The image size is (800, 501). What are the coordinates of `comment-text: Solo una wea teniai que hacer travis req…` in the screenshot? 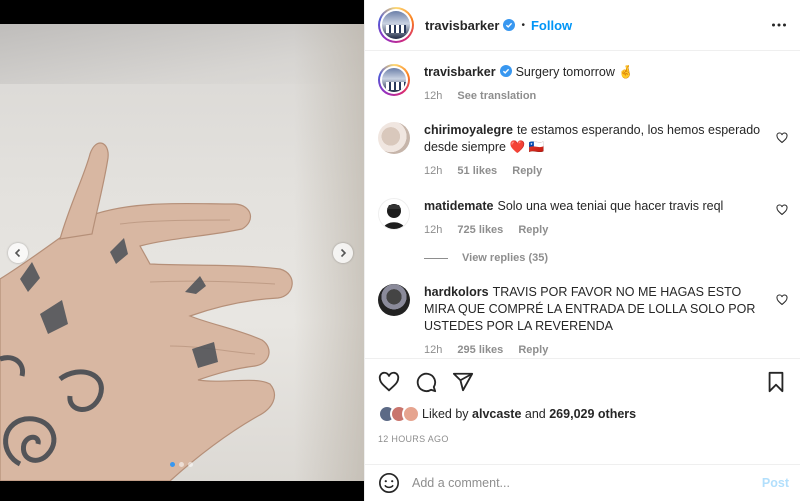 It's located at (610, 206).